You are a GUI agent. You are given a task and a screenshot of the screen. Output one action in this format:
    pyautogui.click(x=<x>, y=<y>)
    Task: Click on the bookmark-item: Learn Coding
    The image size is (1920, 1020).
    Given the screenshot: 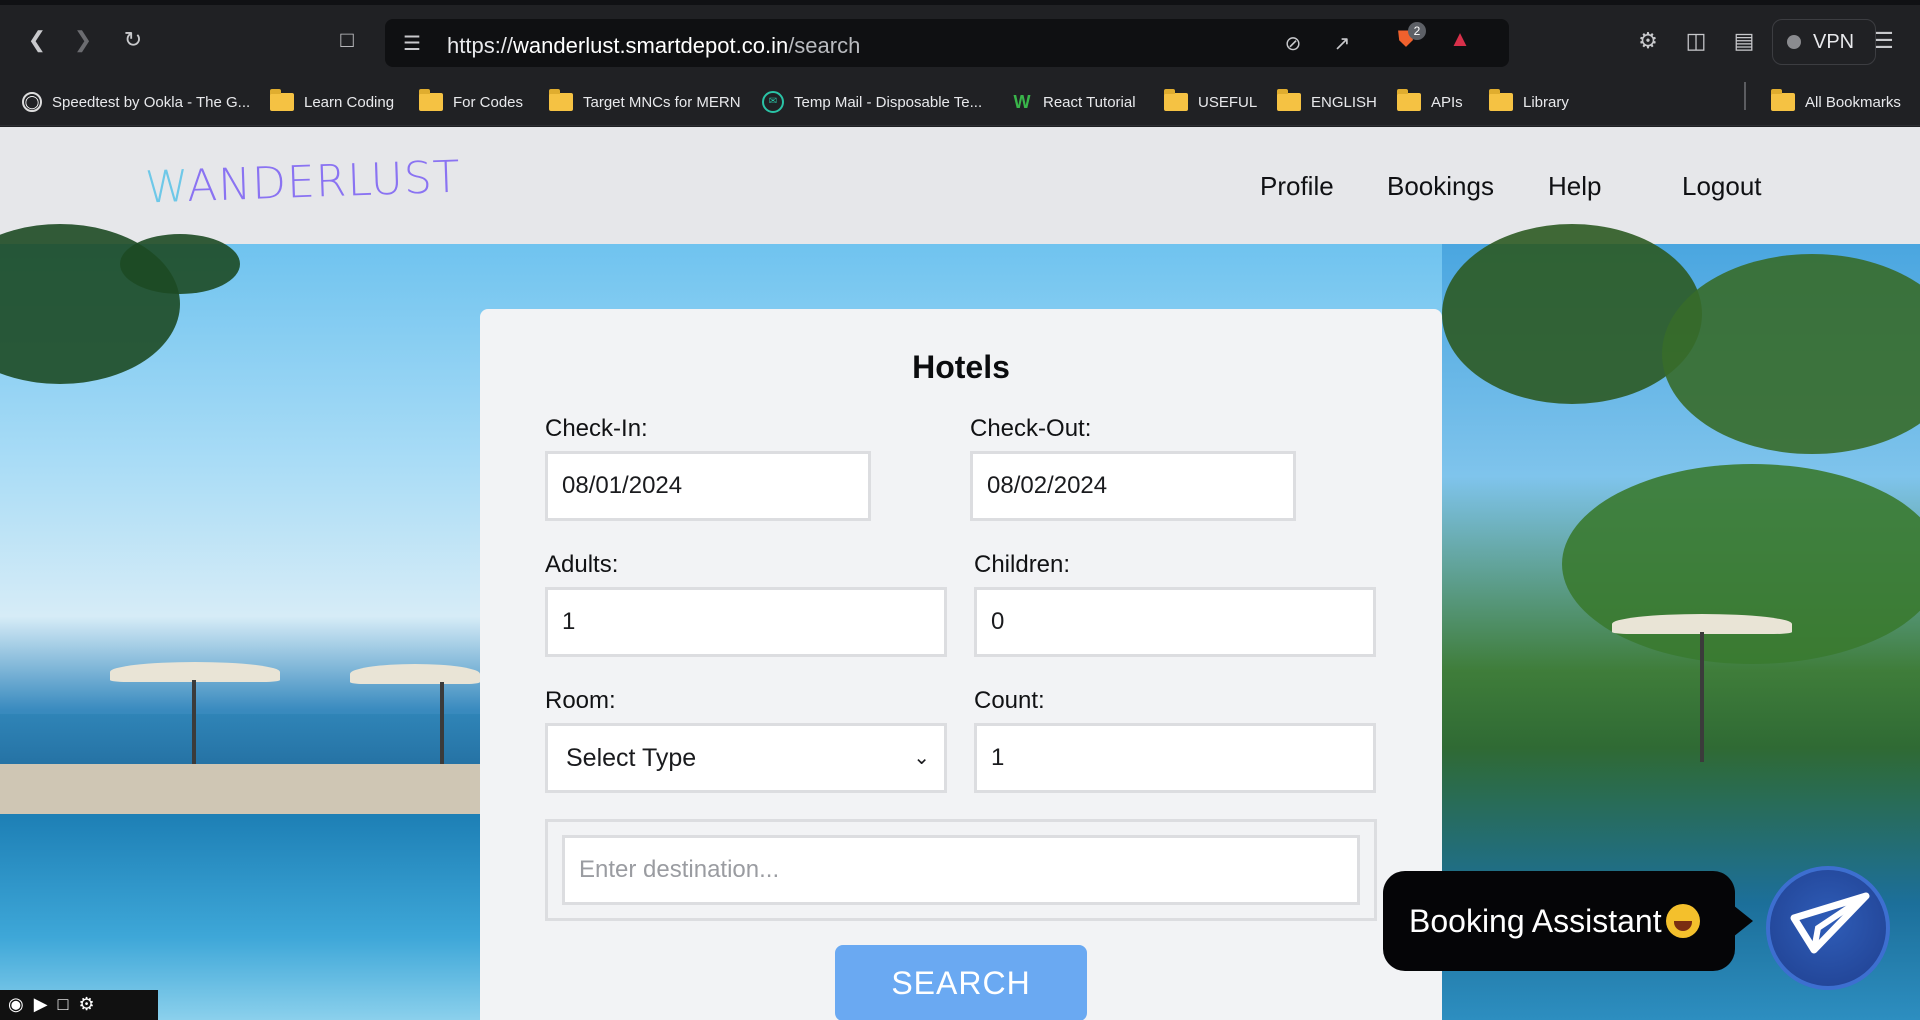 What is the action you would take?
    pyautogui.click(x=332, y=102)
    